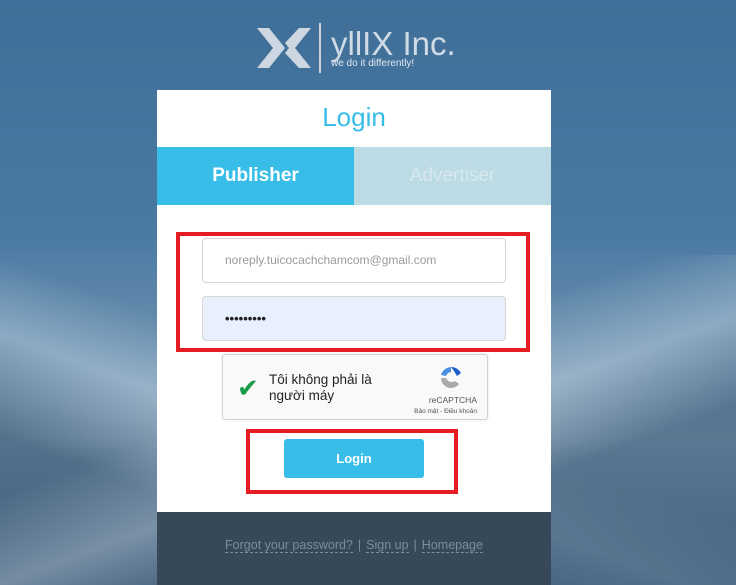 The image size is (736, 585). What do you see at coordinates (354, 318) in the screenshot?
I see `password-input: •••••••••` at bounding box center [354, 318].